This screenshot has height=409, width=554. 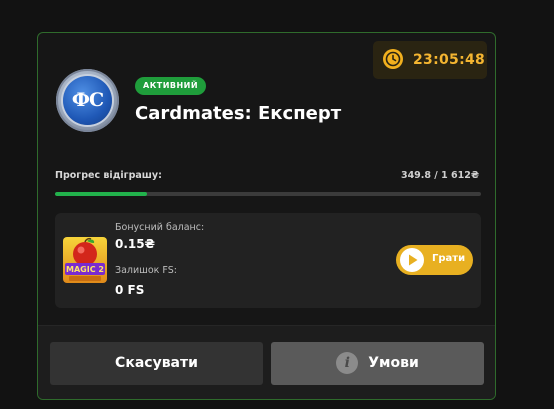 What do you see at coordinates (130, 290) in the screenshot?
I see `free-spins-value: 0 FS` at bounding box center [130, 290].